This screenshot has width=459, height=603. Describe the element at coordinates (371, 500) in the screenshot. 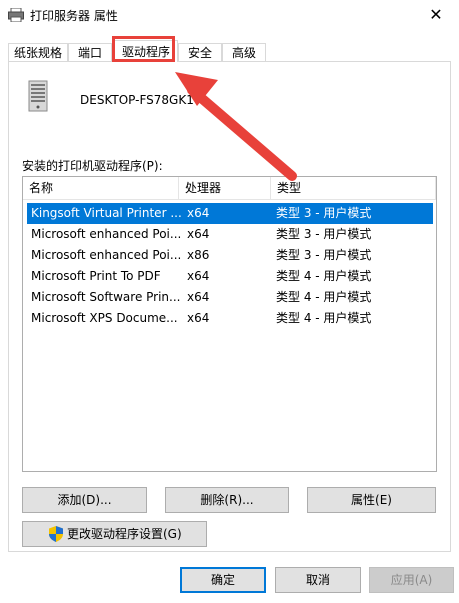

I see `properties-button: 属性(E)` at that location.